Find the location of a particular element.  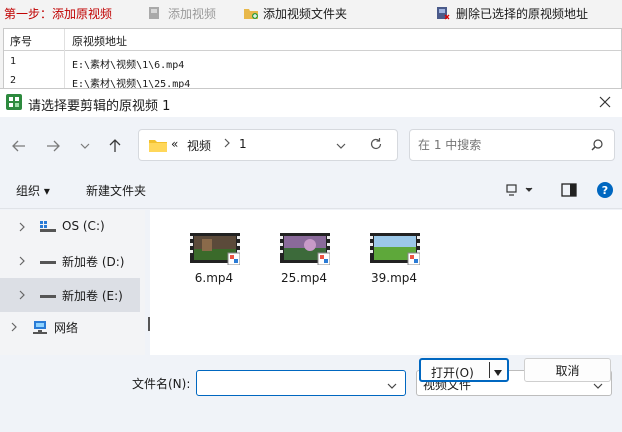

address-history-chevron-icon is located at coordinates (341, 147).